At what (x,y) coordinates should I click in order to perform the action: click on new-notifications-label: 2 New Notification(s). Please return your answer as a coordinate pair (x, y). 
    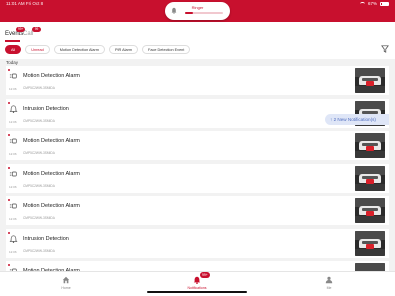
    Looking at the image, I should click on (354, 119).